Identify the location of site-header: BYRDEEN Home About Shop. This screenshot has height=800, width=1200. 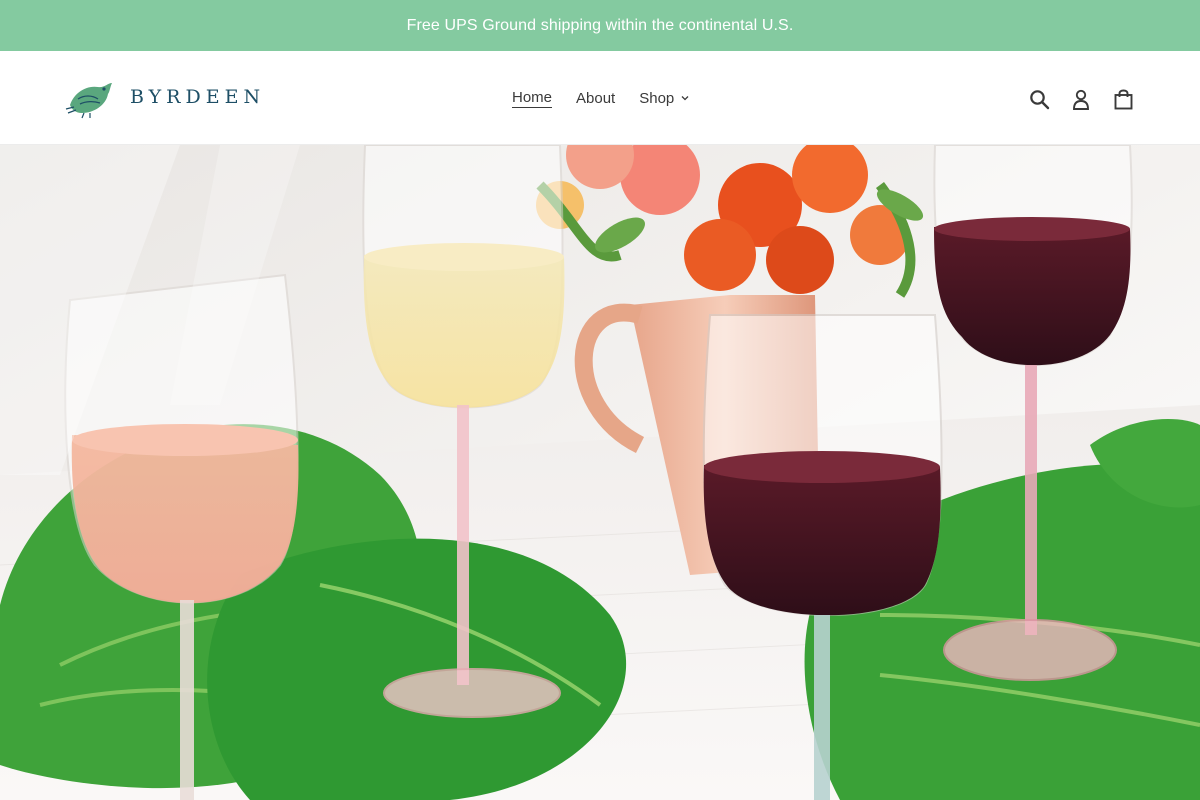
(600, 98).